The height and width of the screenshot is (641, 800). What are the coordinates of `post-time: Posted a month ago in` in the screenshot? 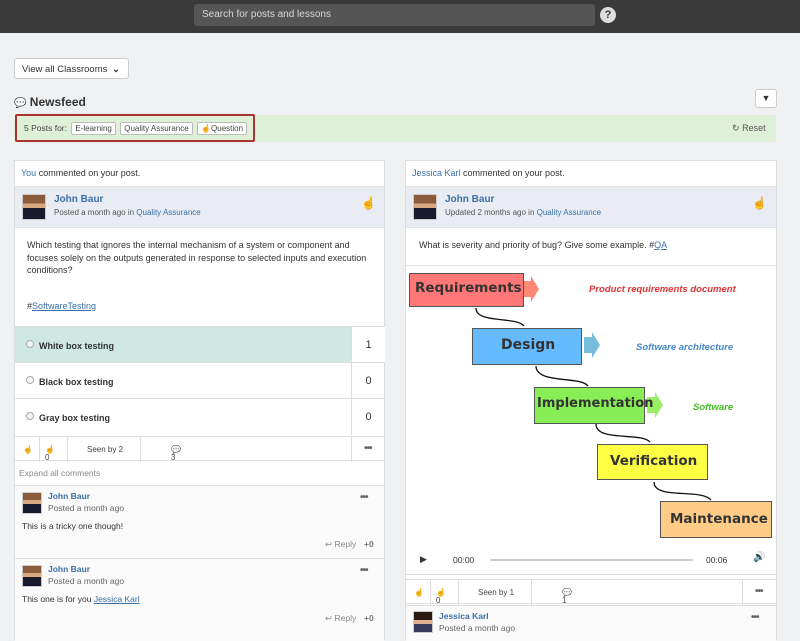 It's located at (95, 212).